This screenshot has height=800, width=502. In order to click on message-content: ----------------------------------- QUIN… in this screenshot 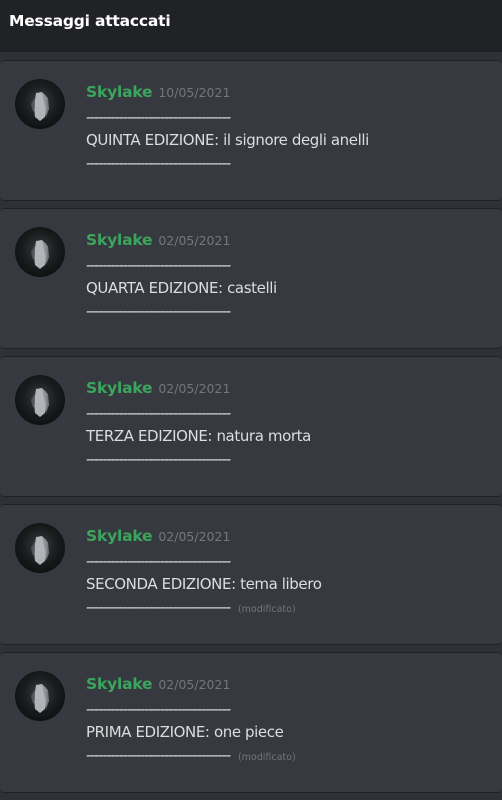, I will do `click(227, 141)`.